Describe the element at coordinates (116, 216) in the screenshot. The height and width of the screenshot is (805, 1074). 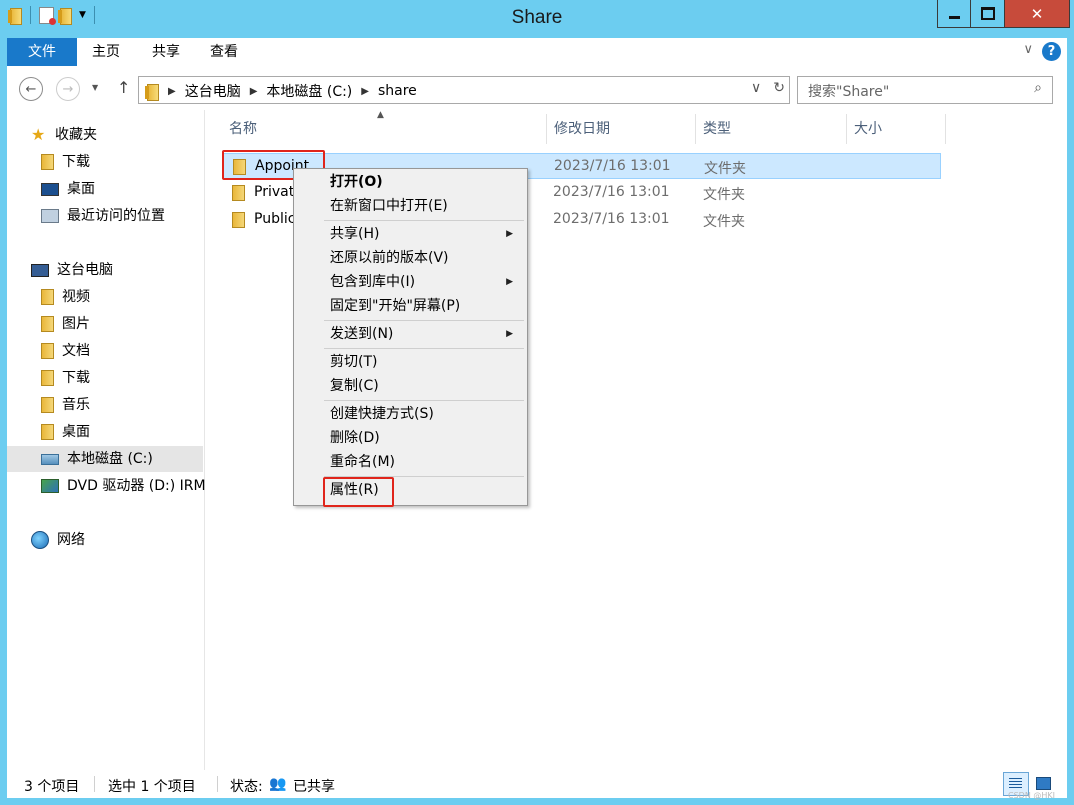
I see `sidebar-item-label: 最近访问的位置` at that location.